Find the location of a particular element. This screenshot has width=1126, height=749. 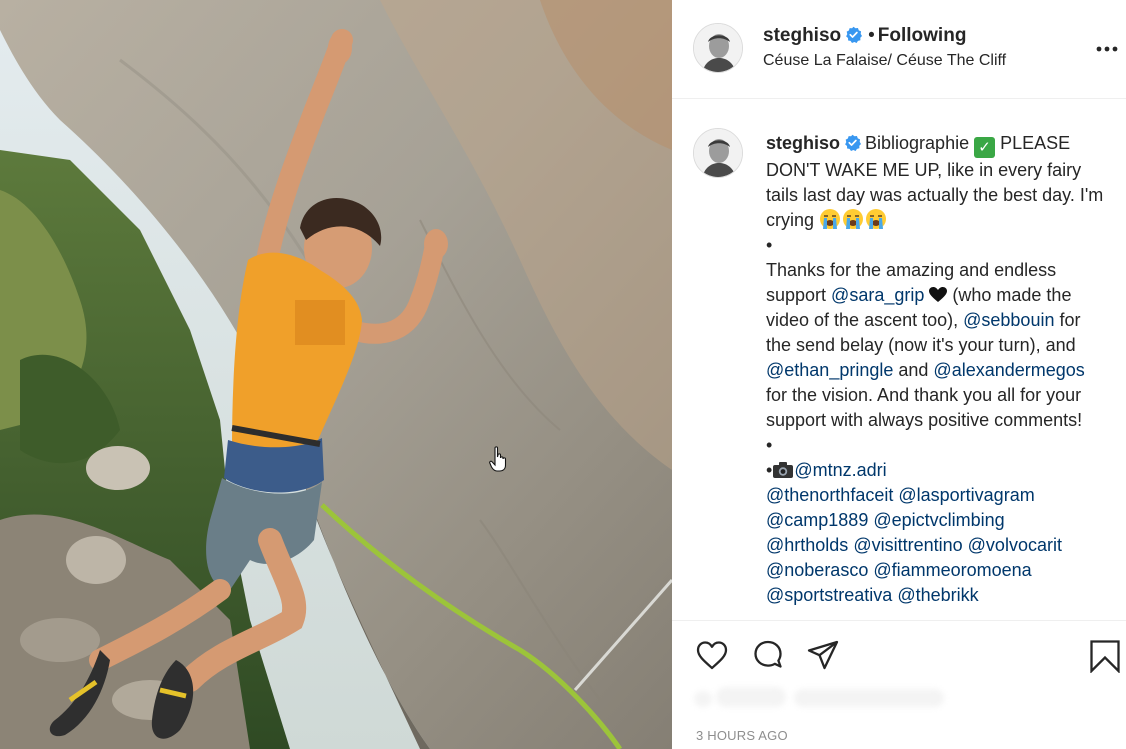

header-user-line: steghiso • Following is located at coordinates (864, 36).